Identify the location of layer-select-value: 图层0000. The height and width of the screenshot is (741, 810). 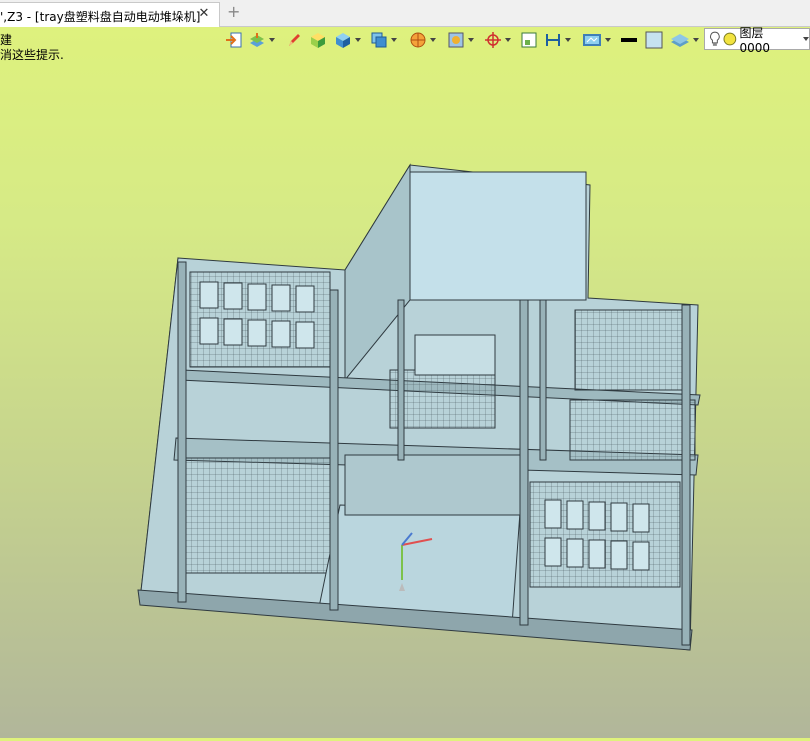
(755, 40).